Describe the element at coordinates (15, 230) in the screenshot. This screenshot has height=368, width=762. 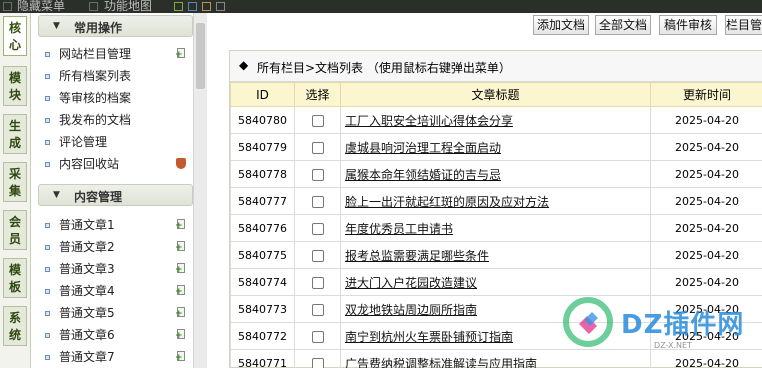
I see `tab-members: 会员` at that location.